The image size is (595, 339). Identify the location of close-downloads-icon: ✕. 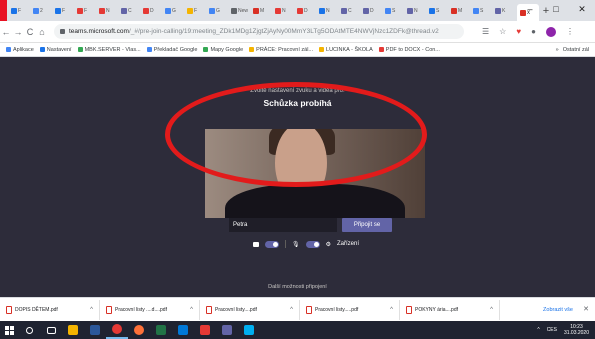
(586, 310).